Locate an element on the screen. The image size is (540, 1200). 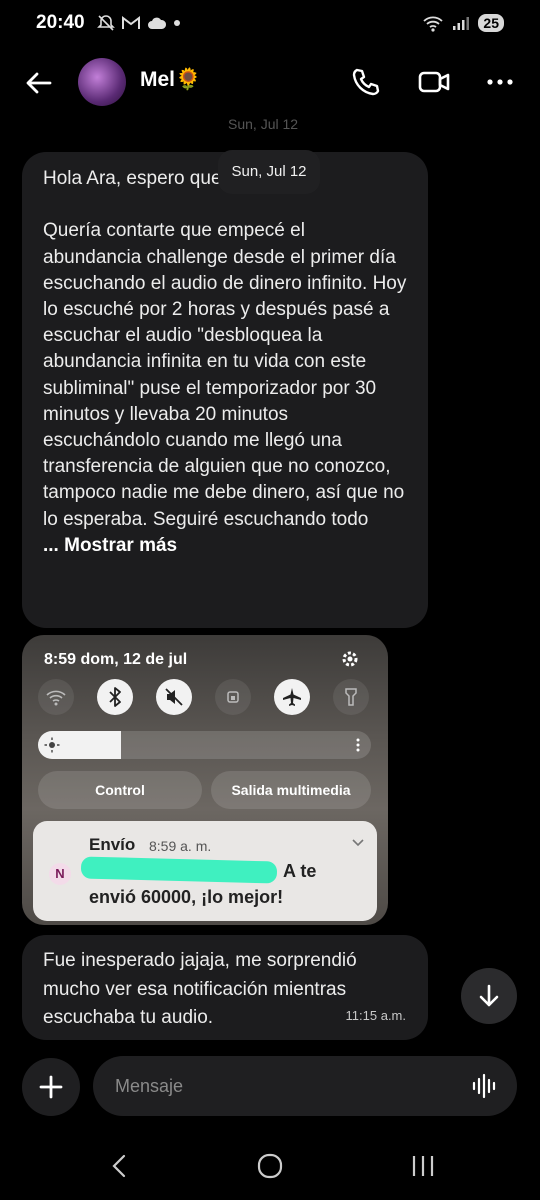
bluetooth-icon is located at coordinates (115, 697).